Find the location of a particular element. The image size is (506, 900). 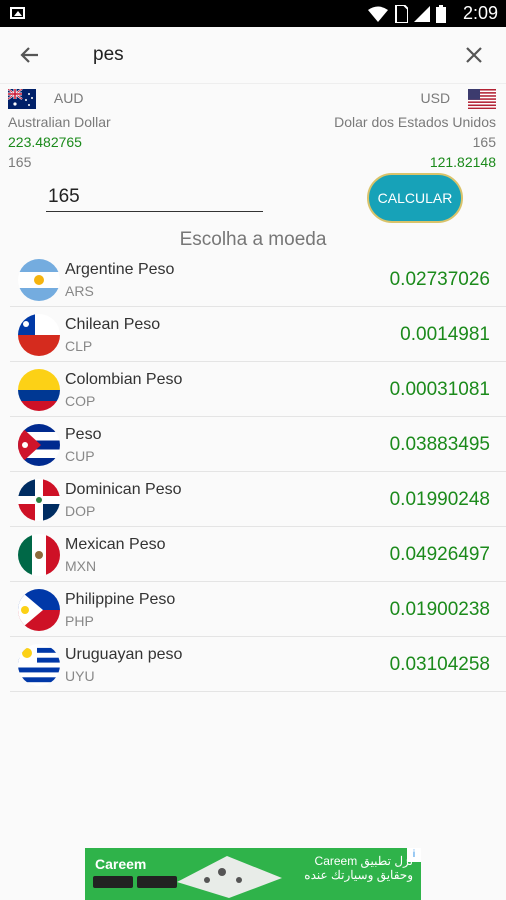

amount-input: 165 is located at coordinates (154, 198).